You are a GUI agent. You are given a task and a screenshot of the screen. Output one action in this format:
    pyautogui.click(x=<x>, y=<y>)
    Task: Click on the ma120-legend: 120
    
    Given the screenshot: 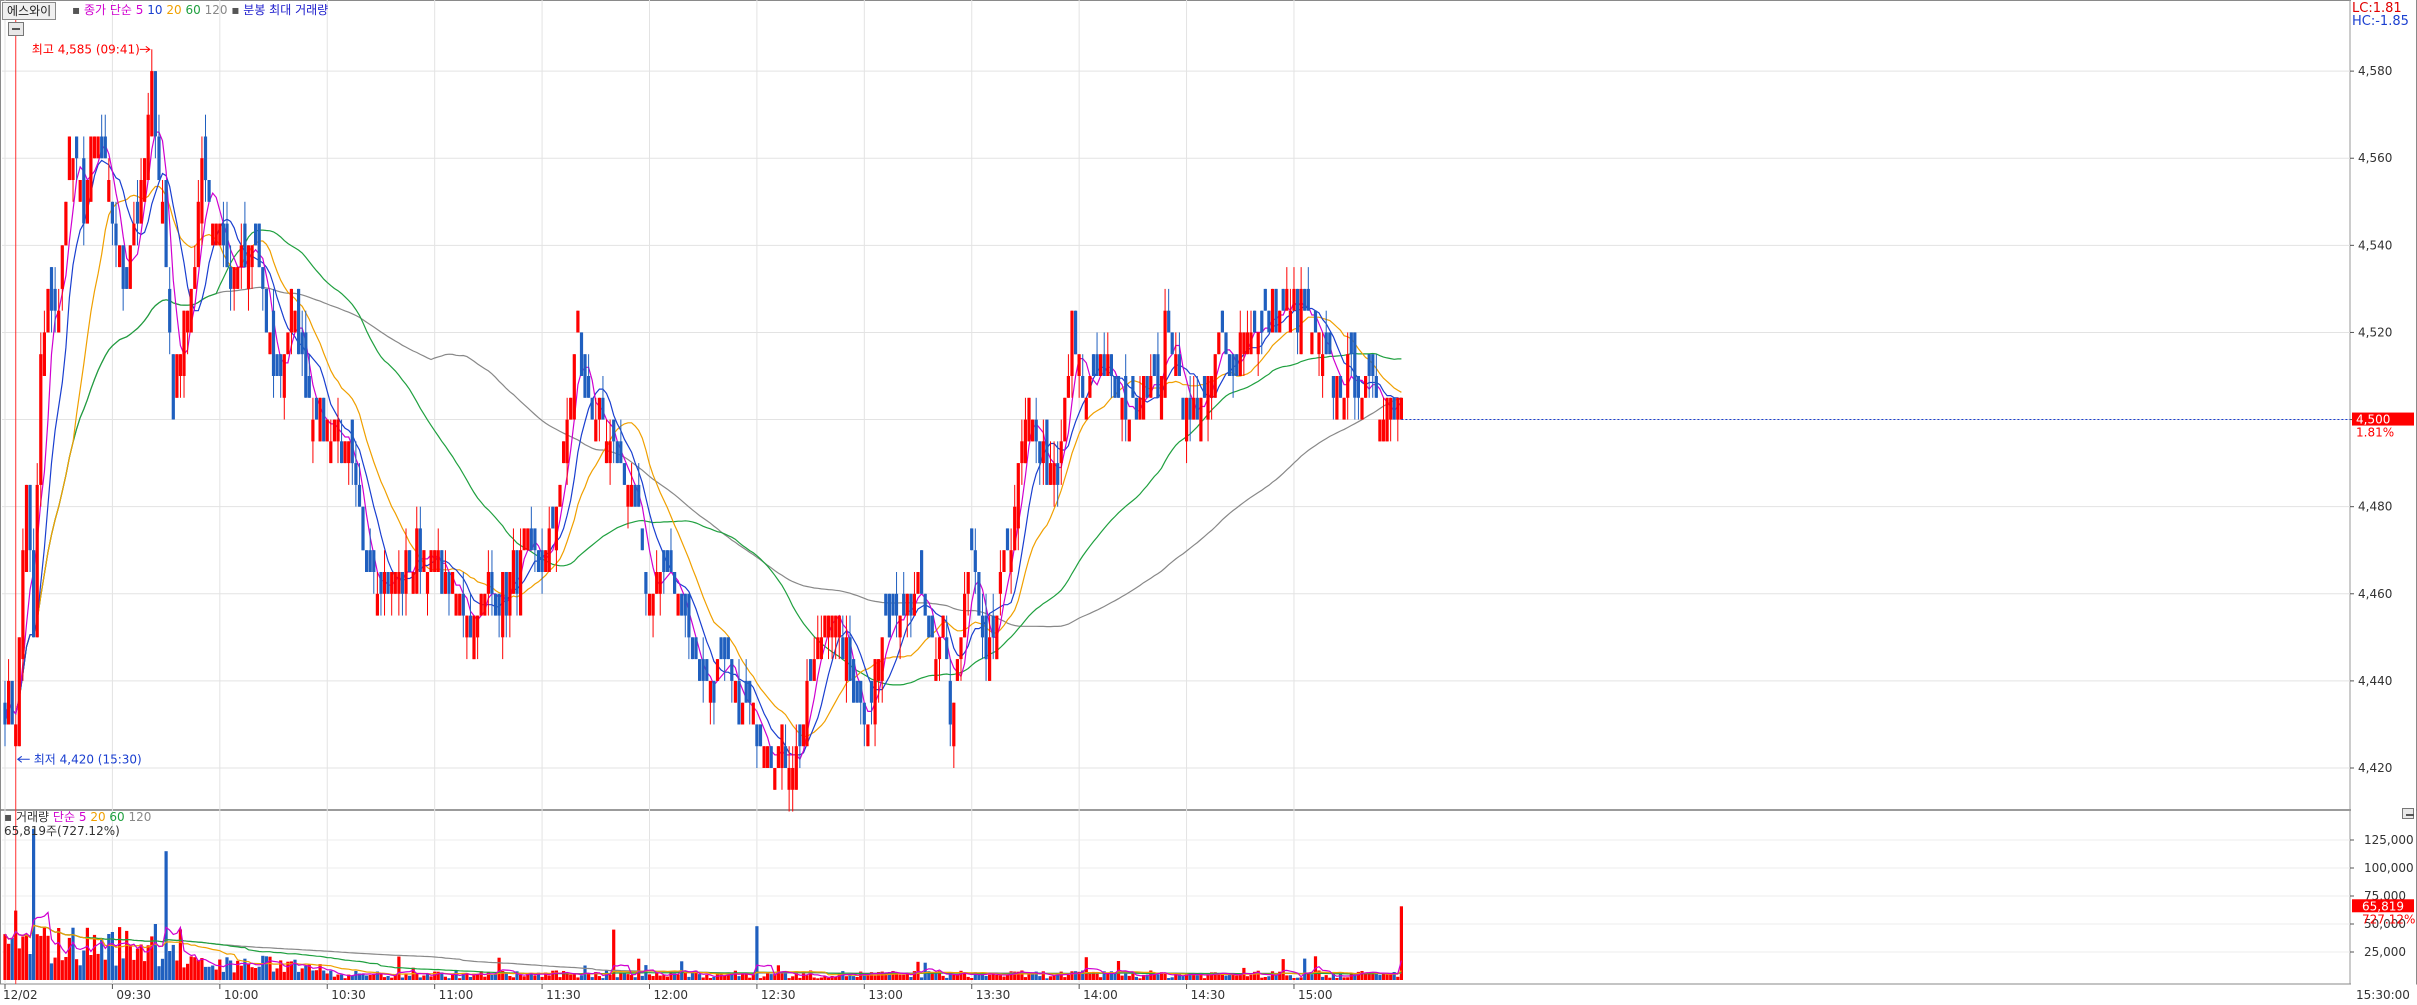 What is the action you would take?
    pyautogui.click(x=216, y=10)
    